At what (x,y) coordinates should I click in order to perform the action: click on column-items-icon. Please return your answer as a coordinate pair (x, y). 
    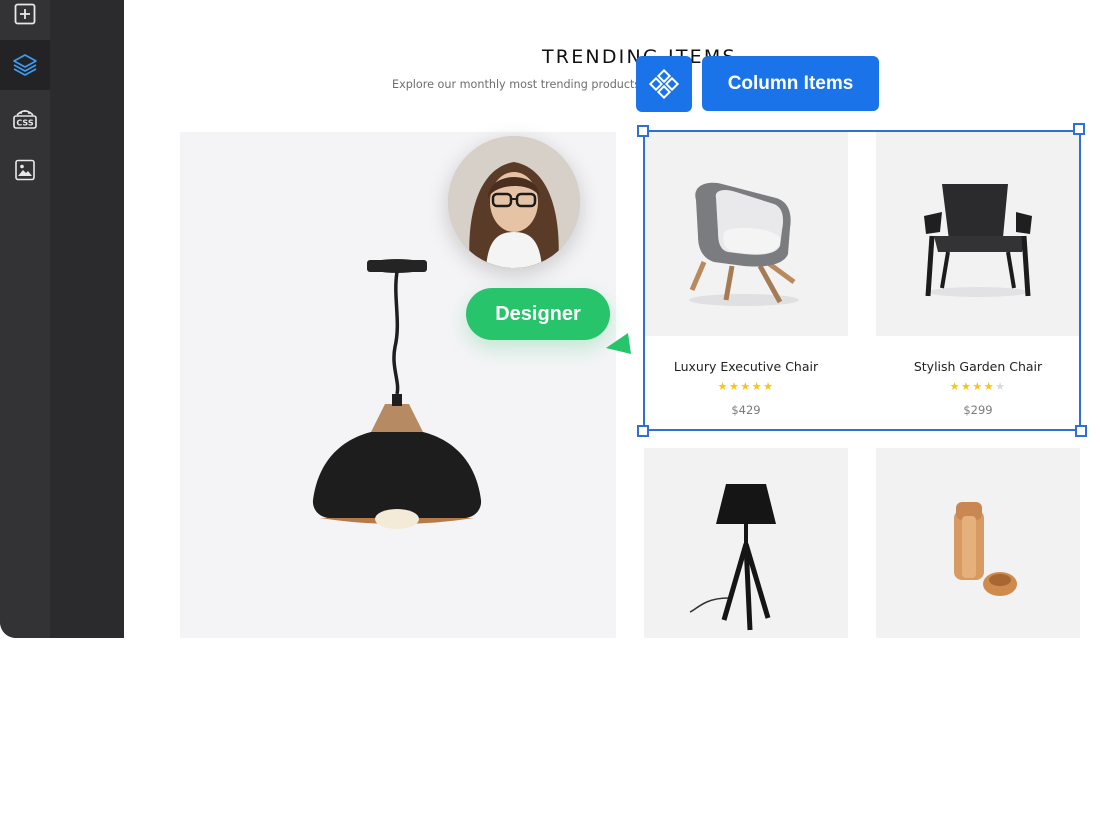
    Looking at the image, I should click on (664, 84).